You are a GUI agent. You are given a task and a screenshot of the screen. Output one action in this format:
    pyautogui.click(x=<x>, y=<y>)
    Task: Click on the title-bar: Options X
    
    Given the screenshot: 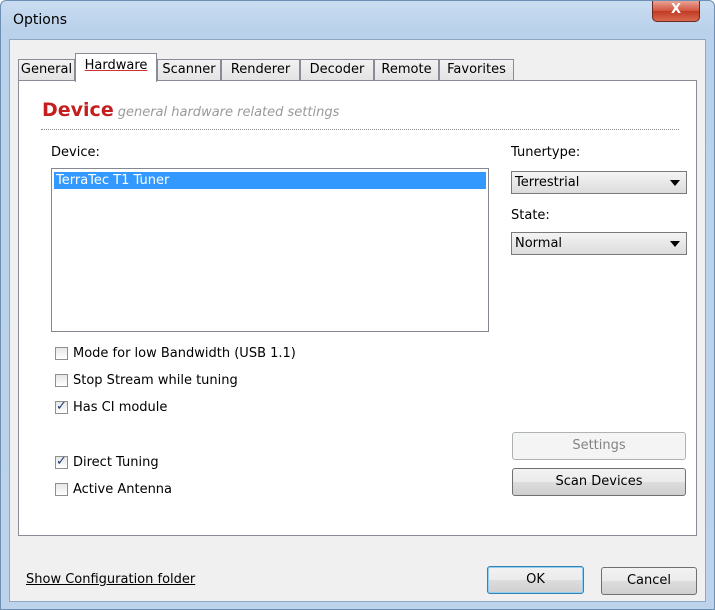 What is the action you would take?
    pyautogui.click(x=357, y=21)
    